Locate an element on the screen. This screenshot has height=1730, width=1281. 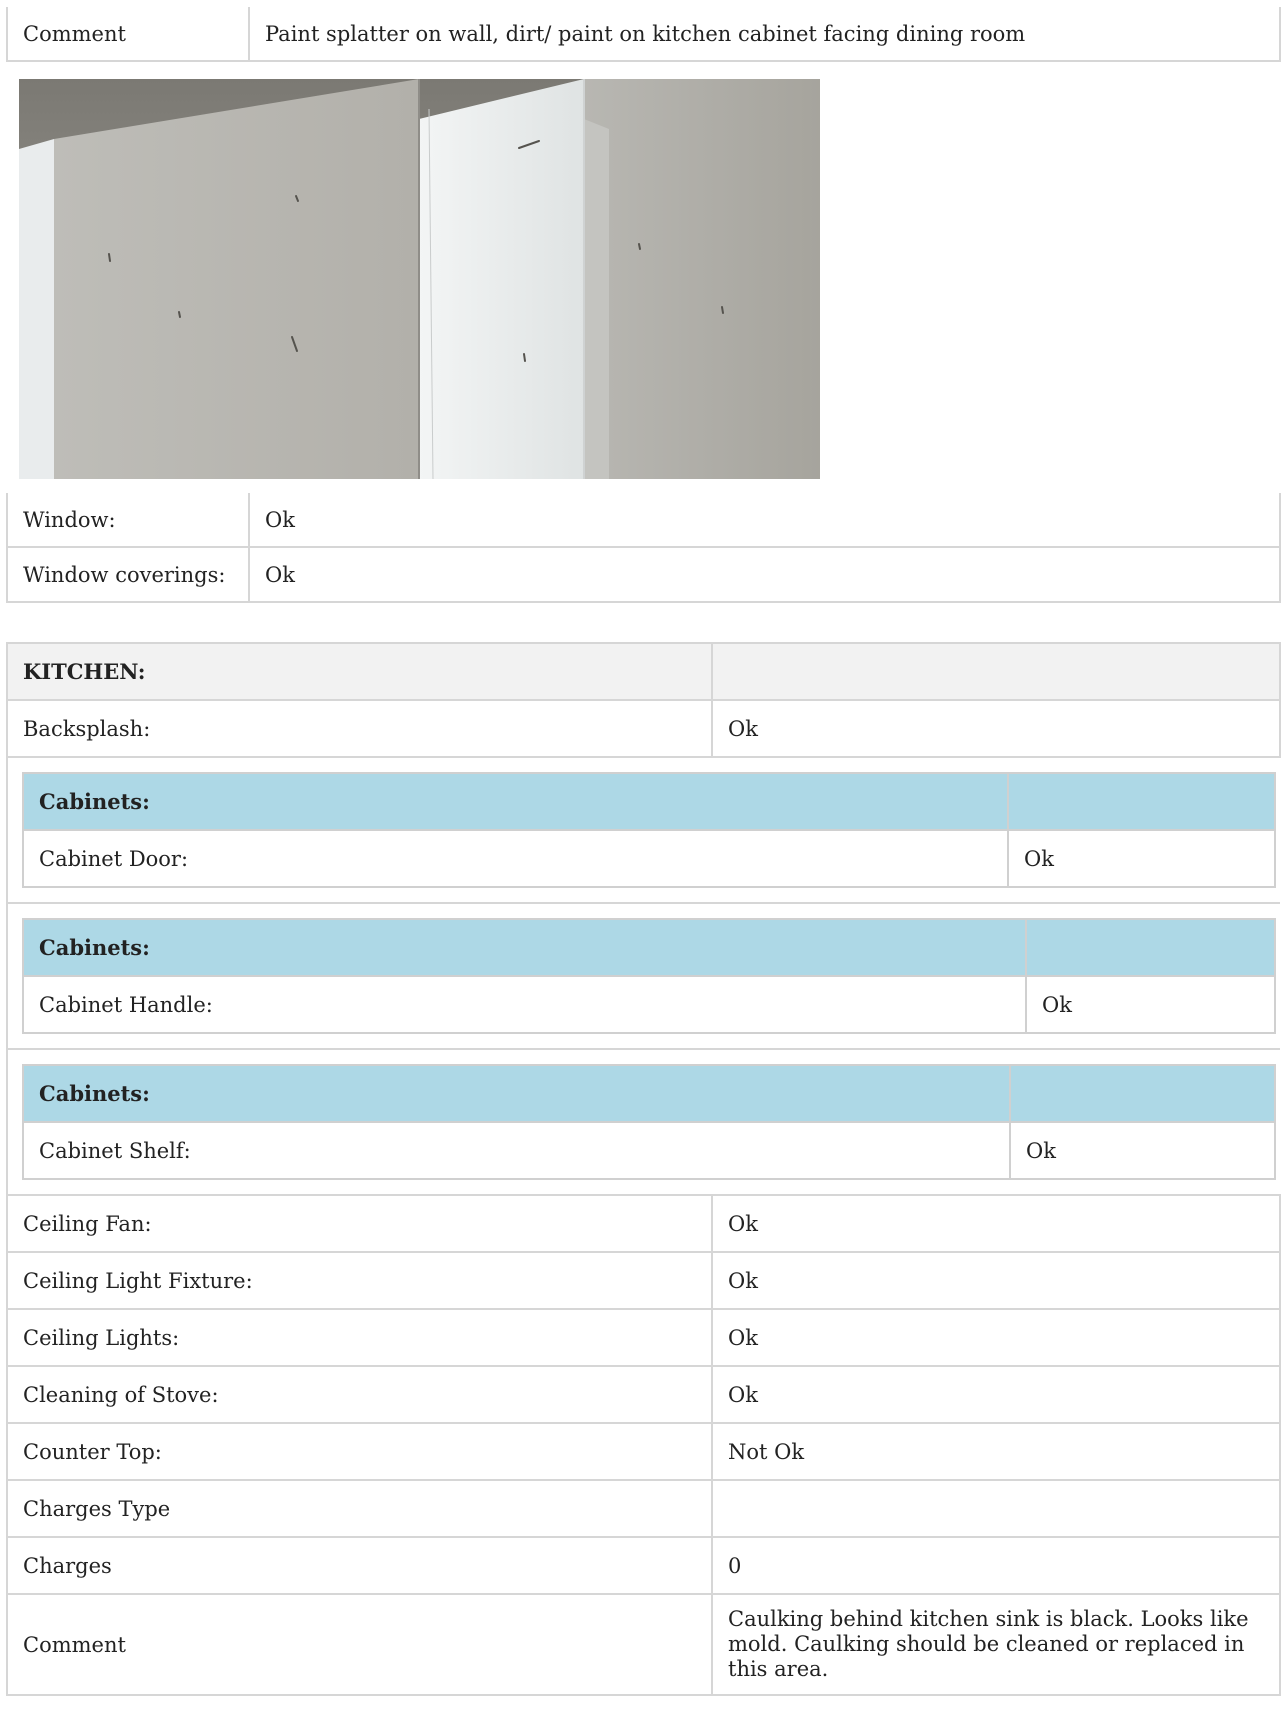
table-row: Window: Ok is located at coordinates (643, 520).